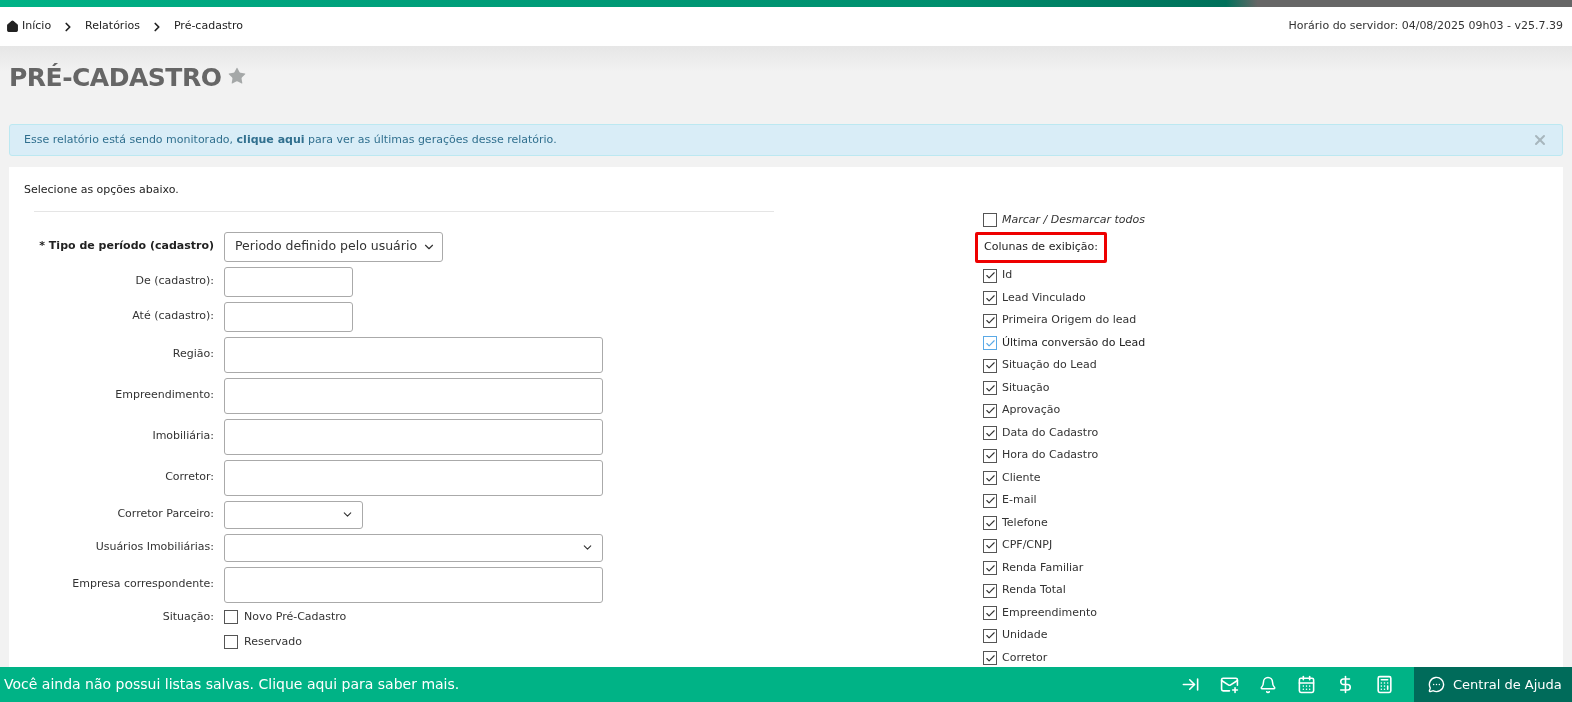 This screenshot has height=702, width=1572. I want to click on columns-heading: Colunas de exibição:, so click(1041, 247).